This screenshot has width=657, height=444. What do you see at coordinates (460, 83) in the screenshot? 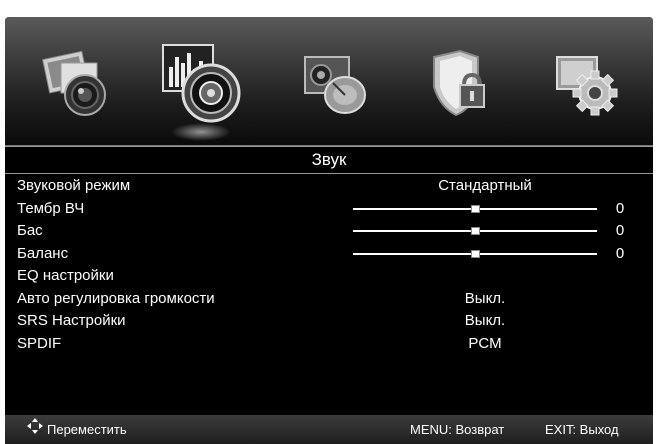
I see `lock-menu-icon` at bounding box center [460, 83].